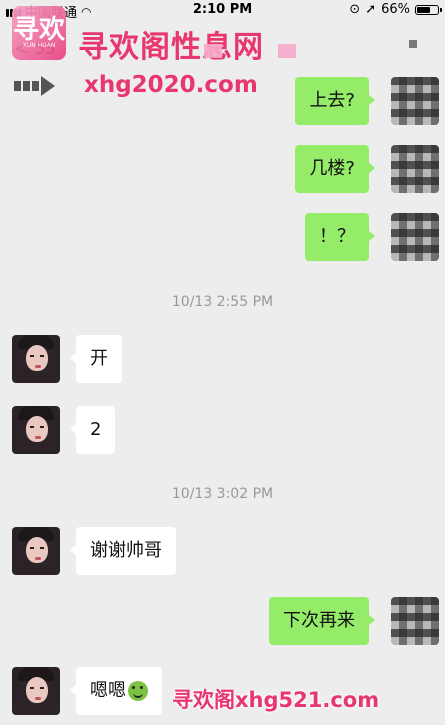 This screenshot has height=725, width=445. What do you see at coordinates (108, 690) in the screenshot?
I see `message-text: 嗯嗯` at bounding box center [108, 690].